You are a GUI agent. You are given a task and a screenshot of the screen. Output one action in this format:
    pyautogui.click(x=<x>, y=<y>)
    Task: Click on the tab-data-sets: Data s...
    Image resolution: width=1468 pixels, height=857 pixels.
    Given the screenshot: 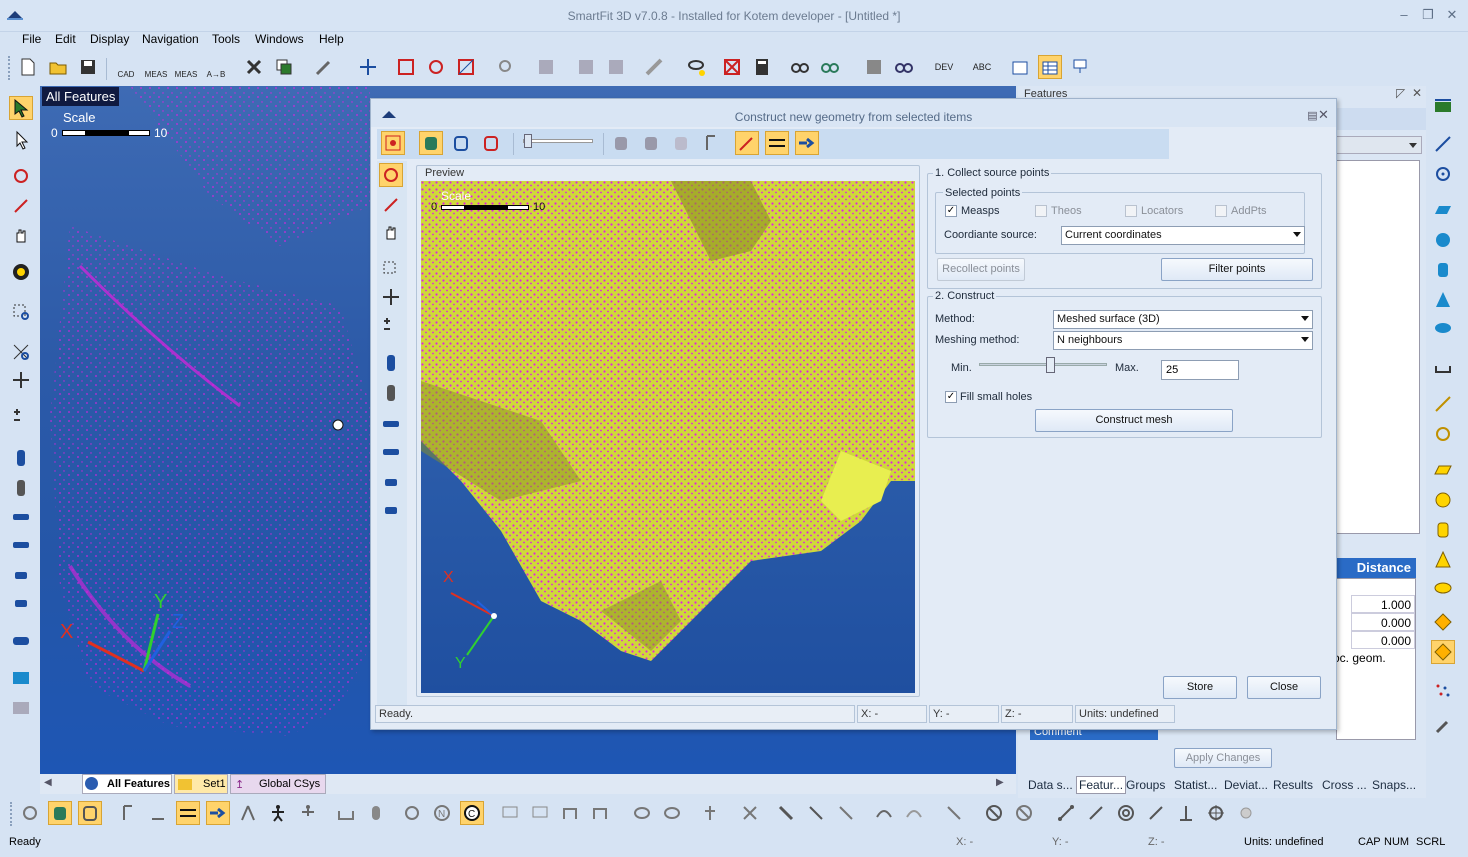 What is the action you would take?
    pyautogui.click(x=1050, y=785)
    